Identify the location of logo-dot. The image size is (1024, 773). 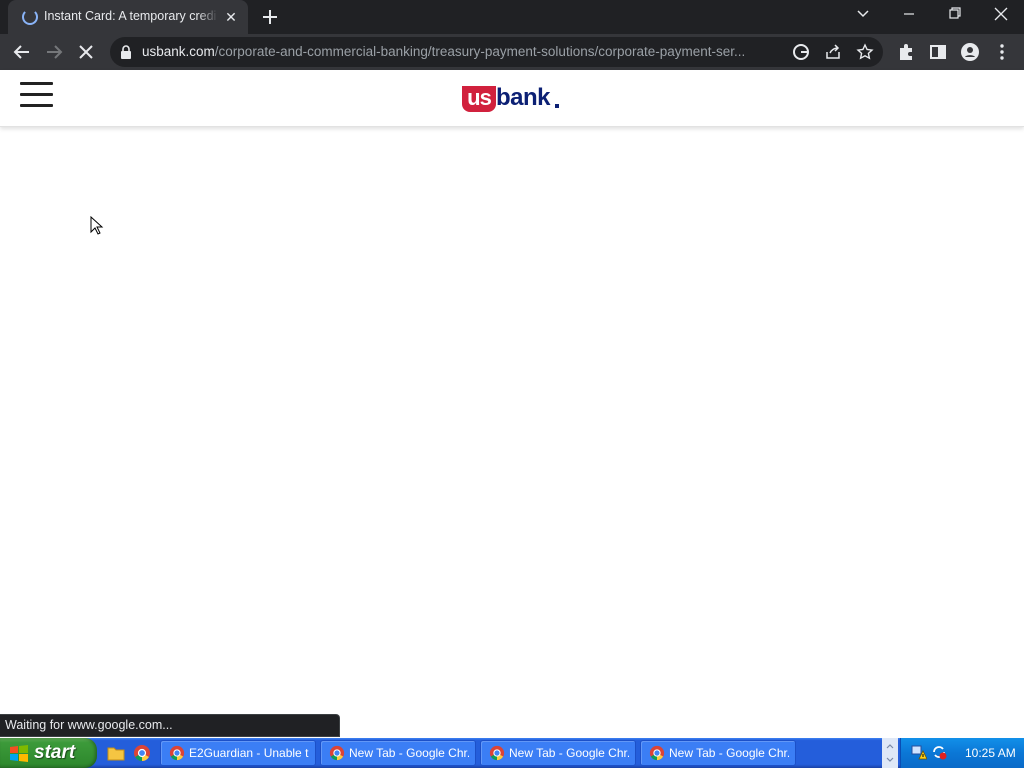
(557, 106).